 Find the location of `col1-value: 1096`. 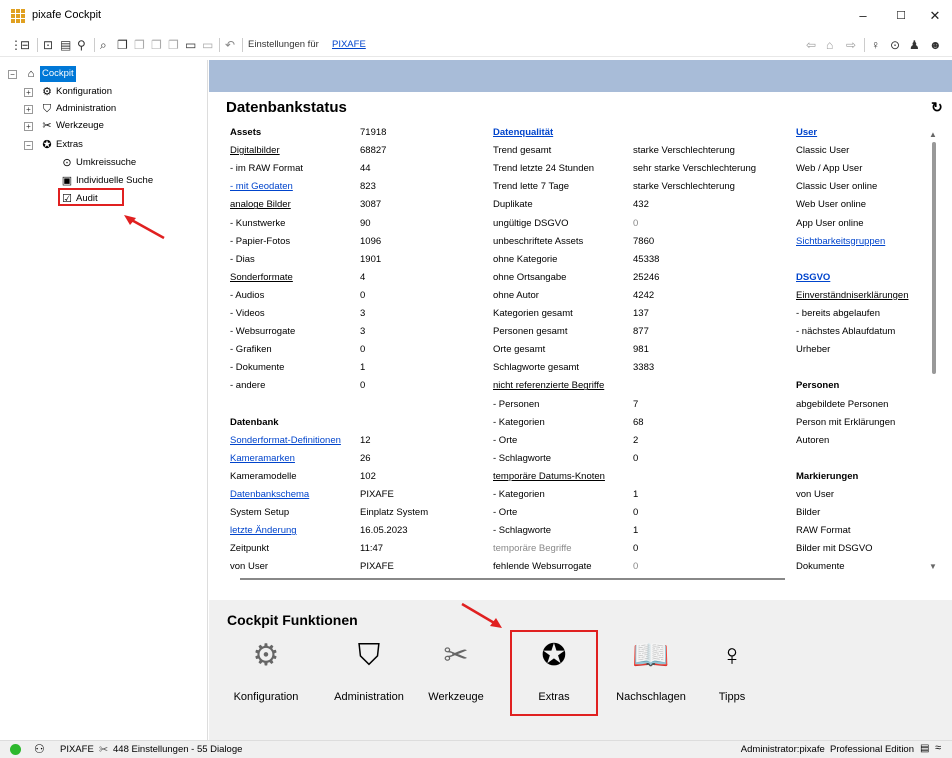

col1-value: 1096 is located at coordinates (371, 241).